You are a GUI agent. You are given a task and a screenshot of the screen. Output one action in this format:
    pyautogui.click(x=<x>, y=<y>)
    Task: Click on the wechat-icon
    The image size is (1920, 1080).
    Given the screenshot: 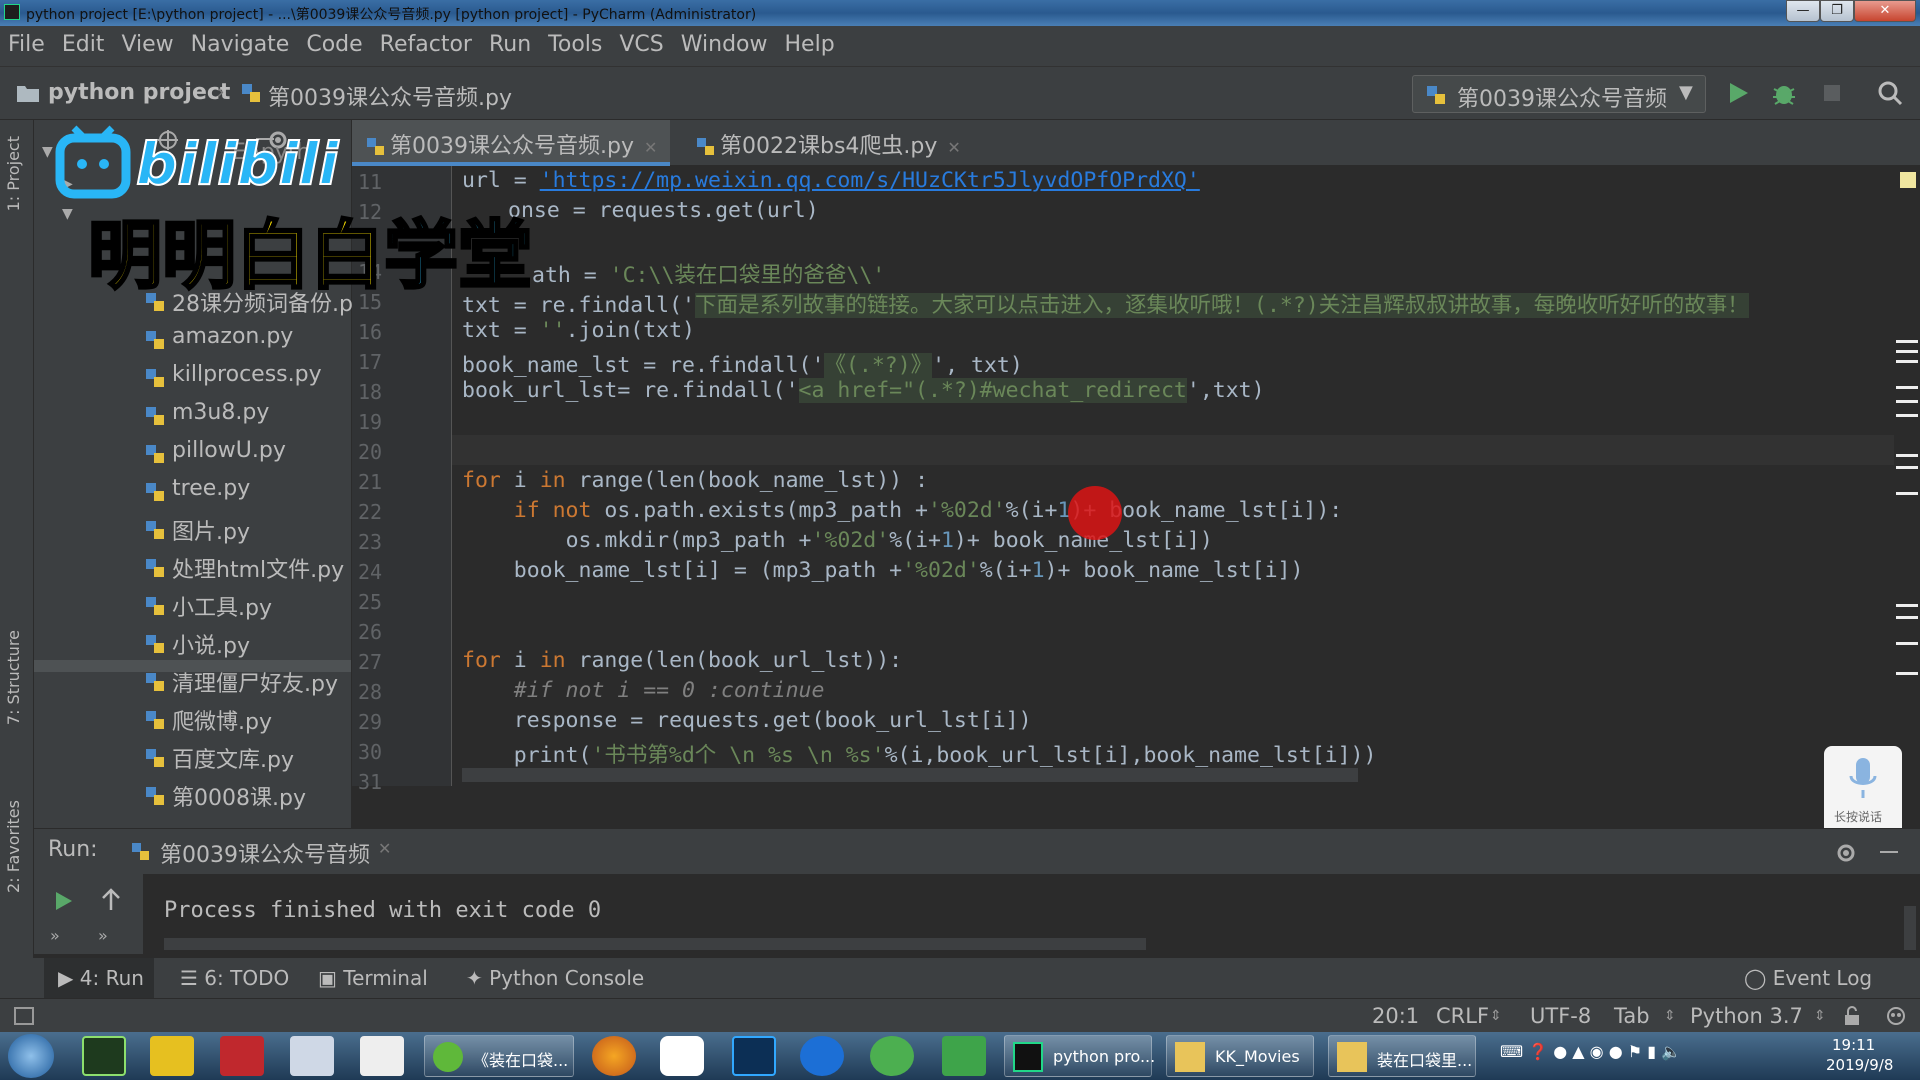 What is the action you would take?
    pyautogui.click(x=892, y=1056)
    